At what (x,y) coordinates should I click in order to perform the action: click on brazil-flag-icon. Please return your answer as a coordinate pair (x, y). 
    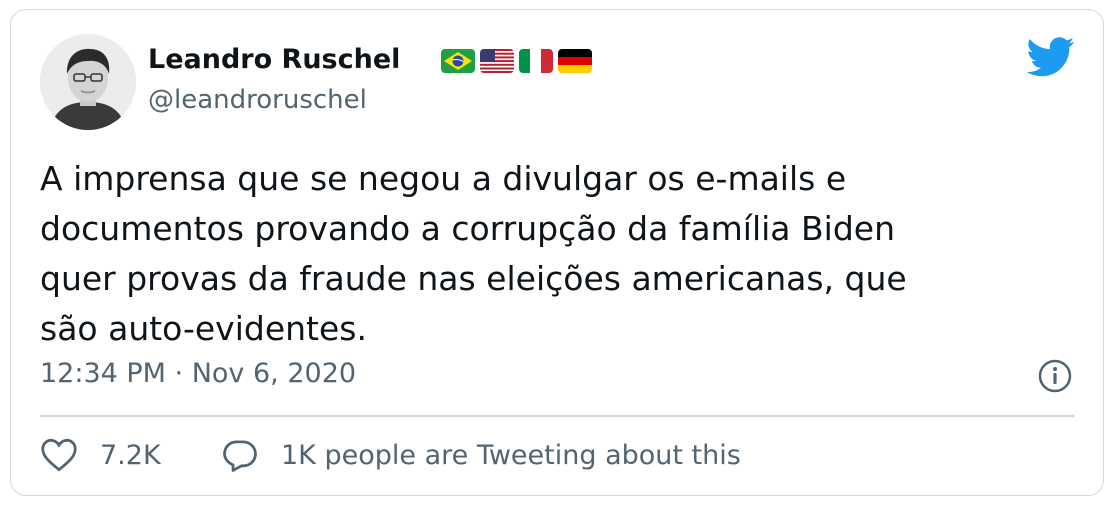
    Looking at the image, I should click on (458, 61).